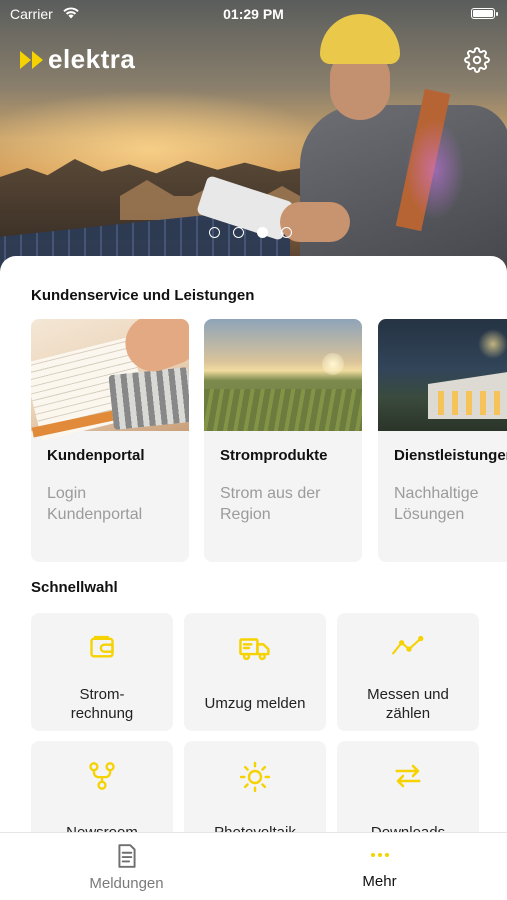 The height and width of the screenshot is (900, 507). Describe the element at coordinates (467, 394) in the screenshot. I see `building-shape` at that location.